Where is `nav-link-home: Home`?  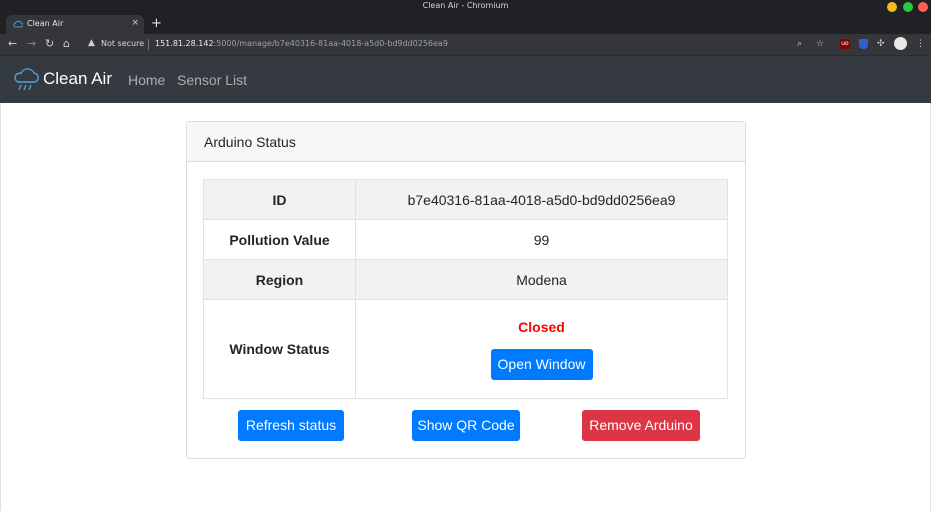
nav-link-home: Home is located at coordinates (146, 80).